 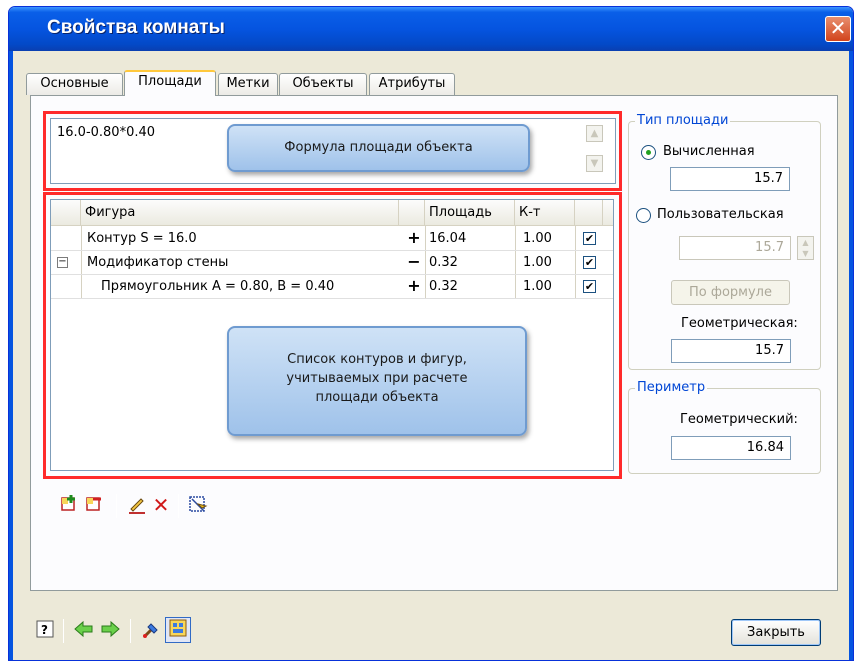 What do you see at coordinates (151, 631) in the screenshot?
I see `paint-icon` at bounding box center [151, 631].